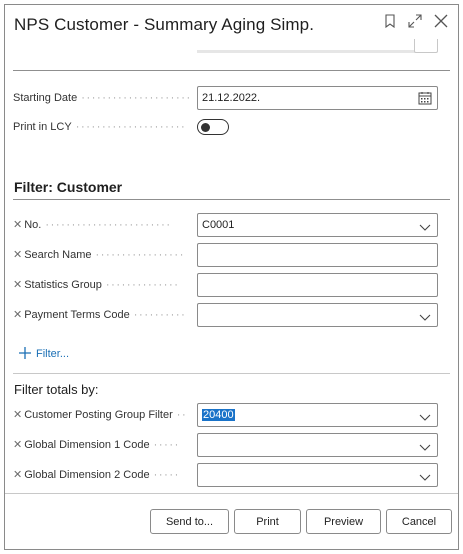 The image size is (463, 554). I want to click on top-divider, so click(231, 70).